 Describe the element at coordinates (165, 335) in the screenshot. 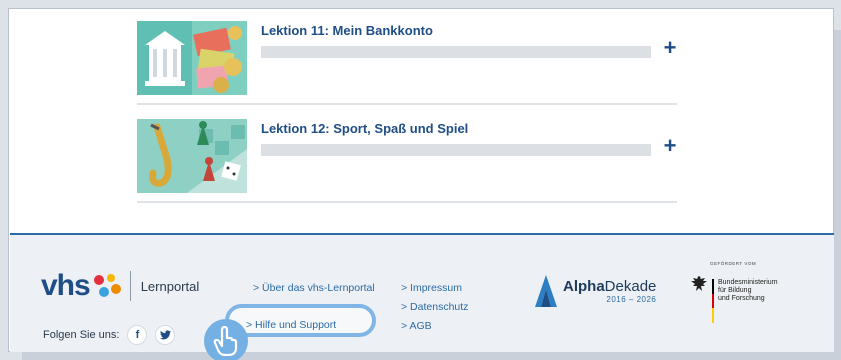

I see `twitter-icon` at that location.